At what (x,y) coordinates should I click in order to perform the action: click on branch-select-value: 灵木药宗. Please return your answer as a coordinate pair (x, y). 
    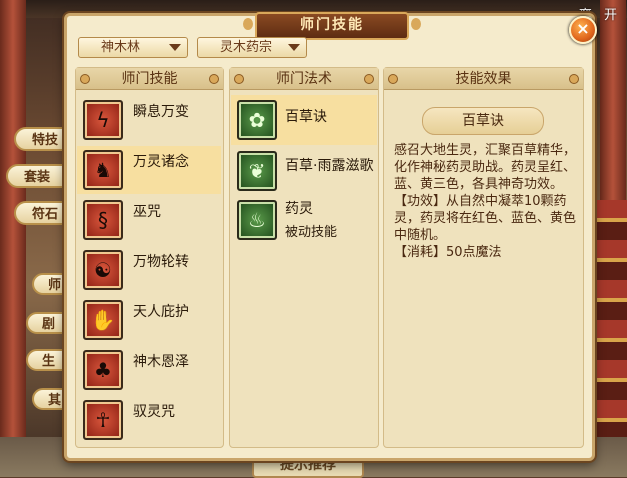
    Looking at the image, I should click on (246, 47).